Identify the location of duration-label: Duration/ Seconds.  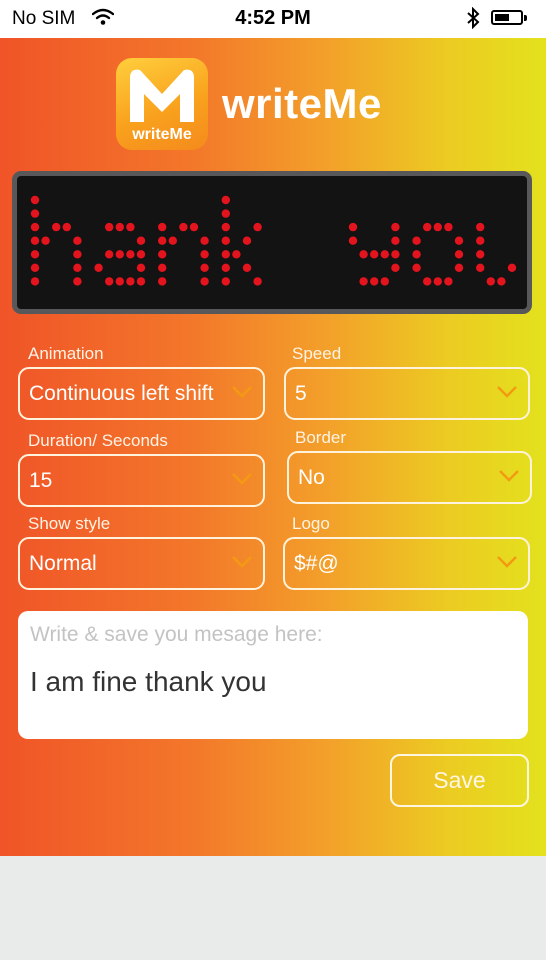
(98, 440).